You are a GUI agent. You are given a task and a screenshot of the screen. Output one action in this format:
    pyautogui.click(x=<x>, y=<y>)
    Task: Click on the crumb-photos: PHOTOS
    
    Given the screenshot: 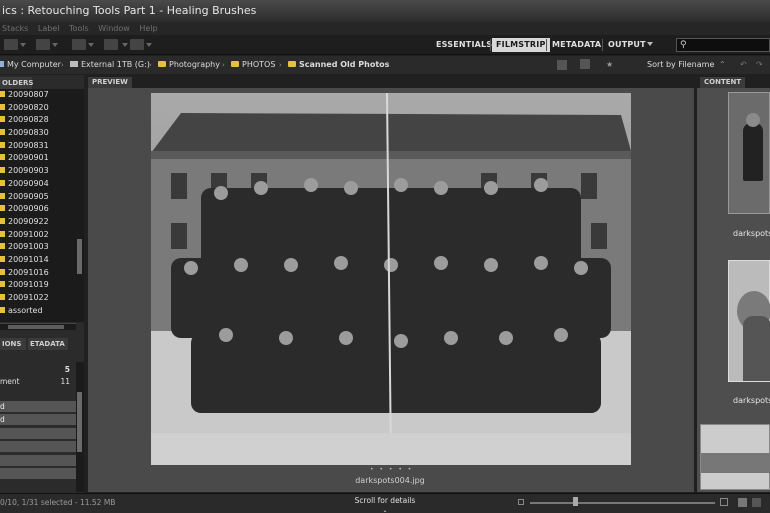 What is the action you would take?
    pyautogui.click(x=253, y=65)
    